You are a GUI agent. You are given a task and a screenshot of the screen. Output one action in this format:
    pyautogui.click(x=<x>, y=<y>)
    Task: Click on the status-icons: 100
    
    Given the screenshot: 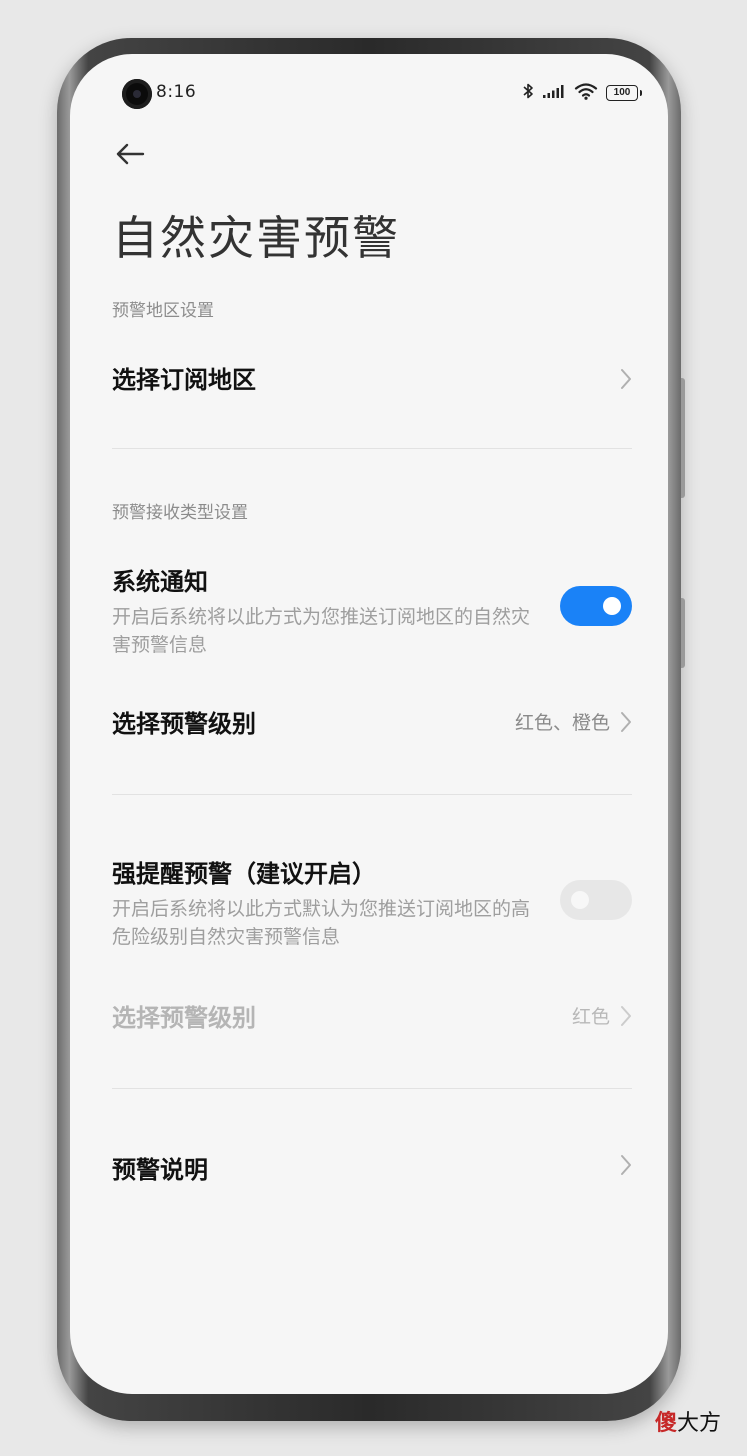 What is the action you would take?
    pyautogui.click(x=582, y=93)
    